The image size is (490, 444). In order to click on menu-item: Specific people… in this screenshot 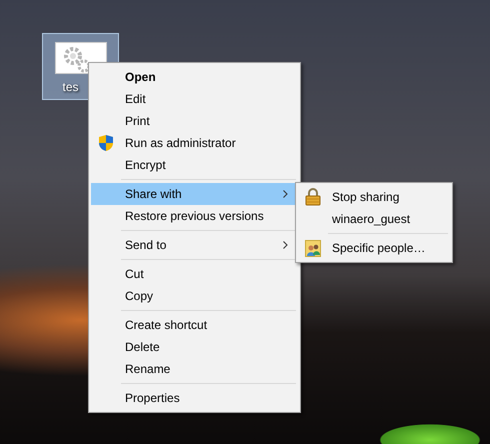, I will do `click(374, 248)`.